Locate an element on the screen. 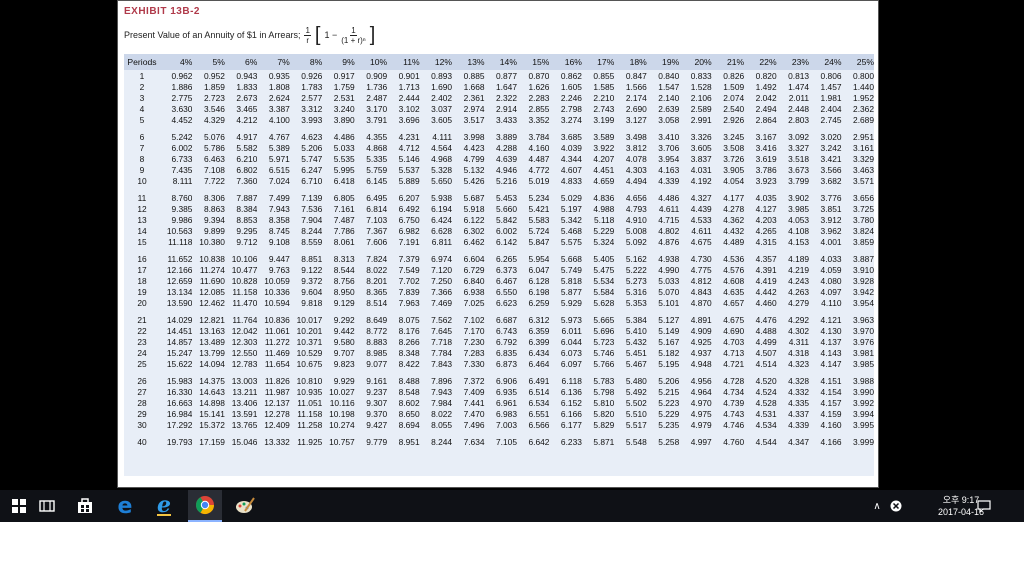 The image size is (1024, 576). value-cell: 12.659 is located at coordinates (179, 280).